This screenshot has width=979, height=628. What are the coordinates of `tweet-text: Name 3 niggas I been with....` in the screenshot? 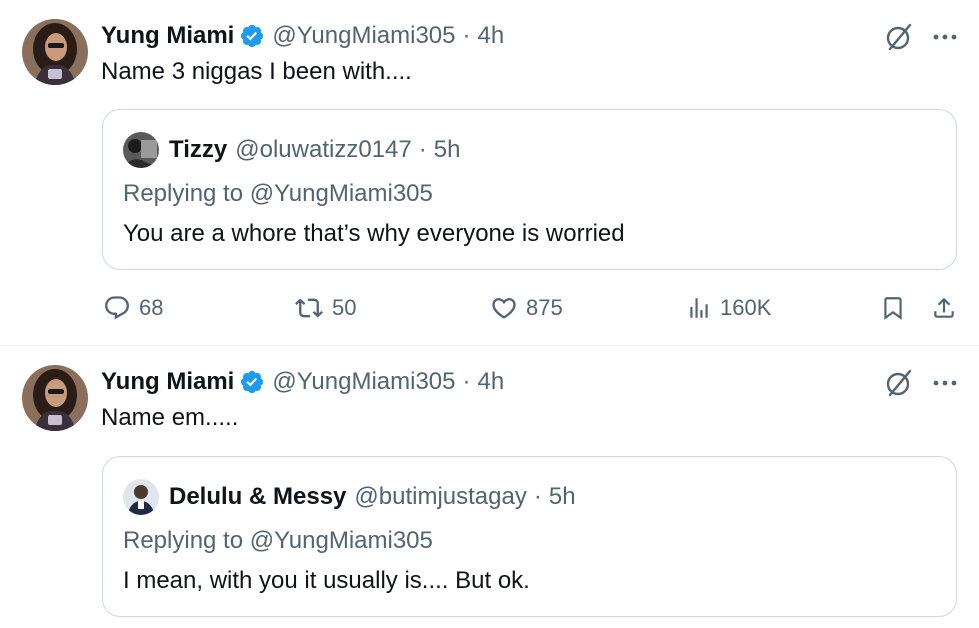 It's located at (256, 71).